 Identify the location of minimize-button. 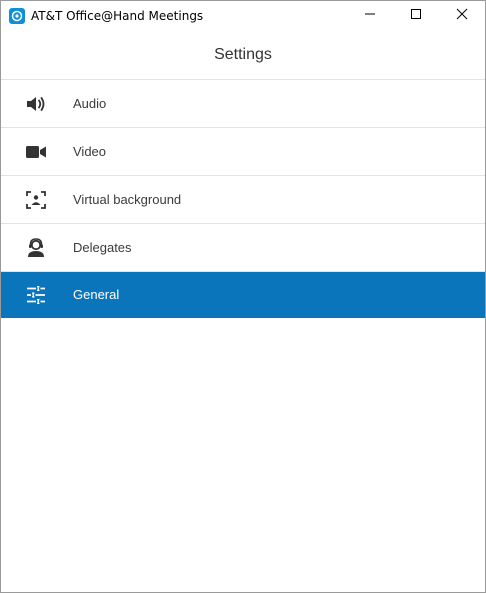
(370, 16).